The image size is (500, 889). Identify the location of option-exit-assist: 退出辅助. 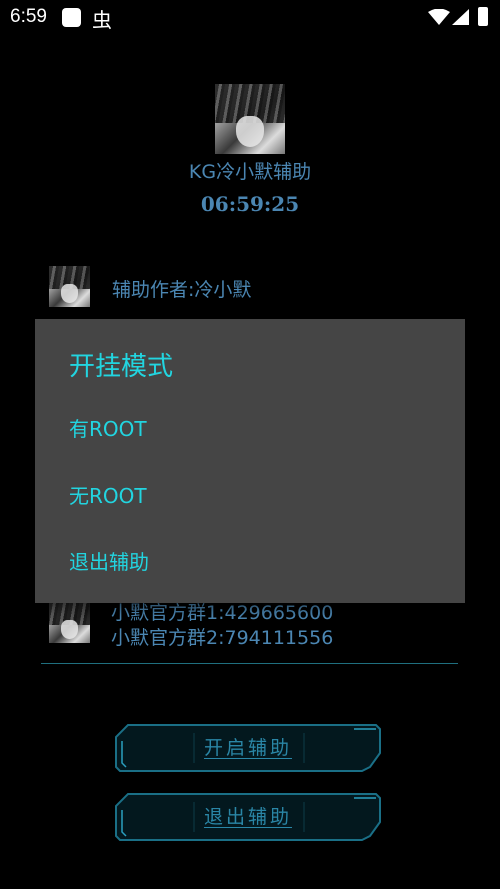
(109, 560).